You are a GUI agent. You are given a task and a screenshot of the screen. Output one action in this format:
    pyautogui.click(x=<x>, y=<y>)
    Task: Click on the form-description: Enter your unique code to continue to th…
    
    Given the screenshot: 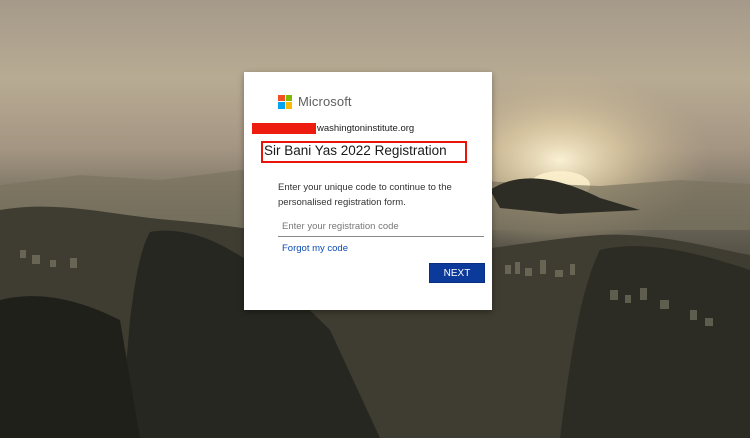 What is the action you would take?
    pyautogui.click(x=365, y=195)
    